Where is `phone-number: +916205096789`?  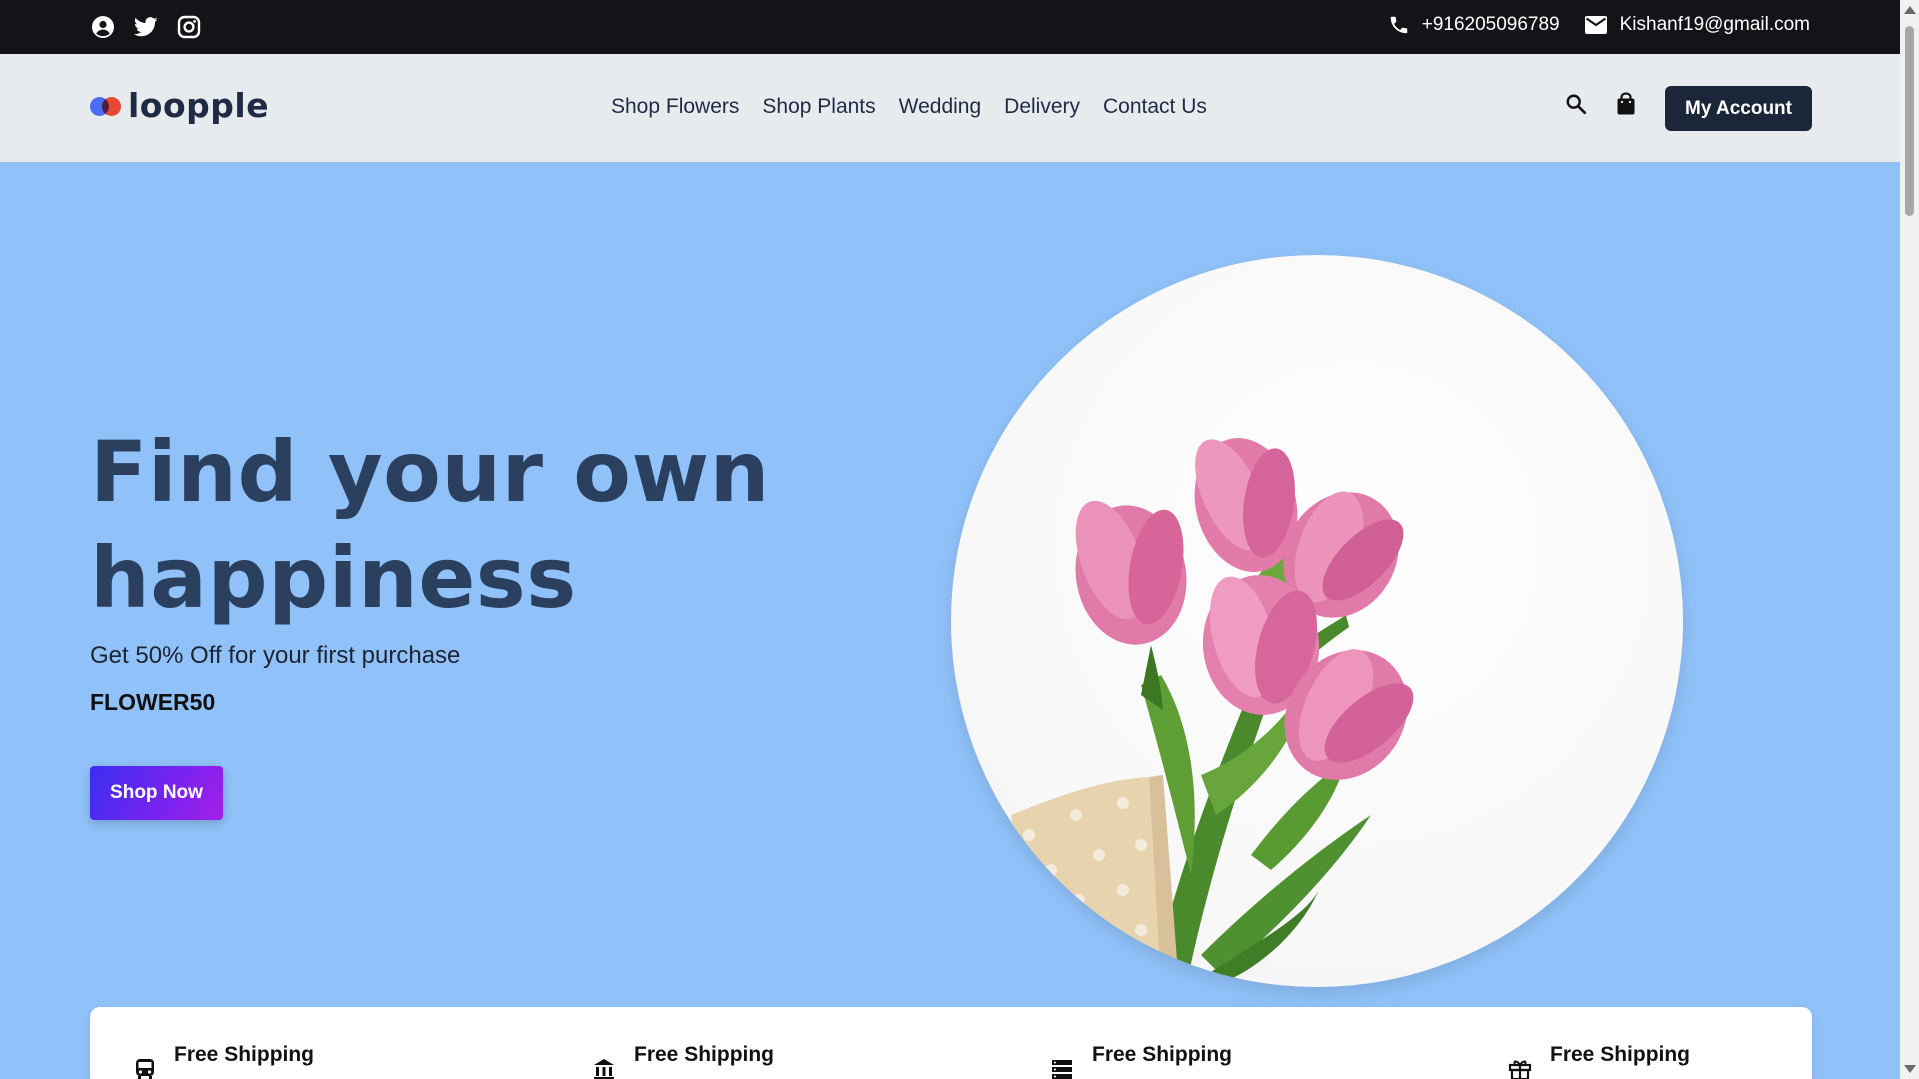 phone-number: +916205096789 is located at coordinates (1490, 24).